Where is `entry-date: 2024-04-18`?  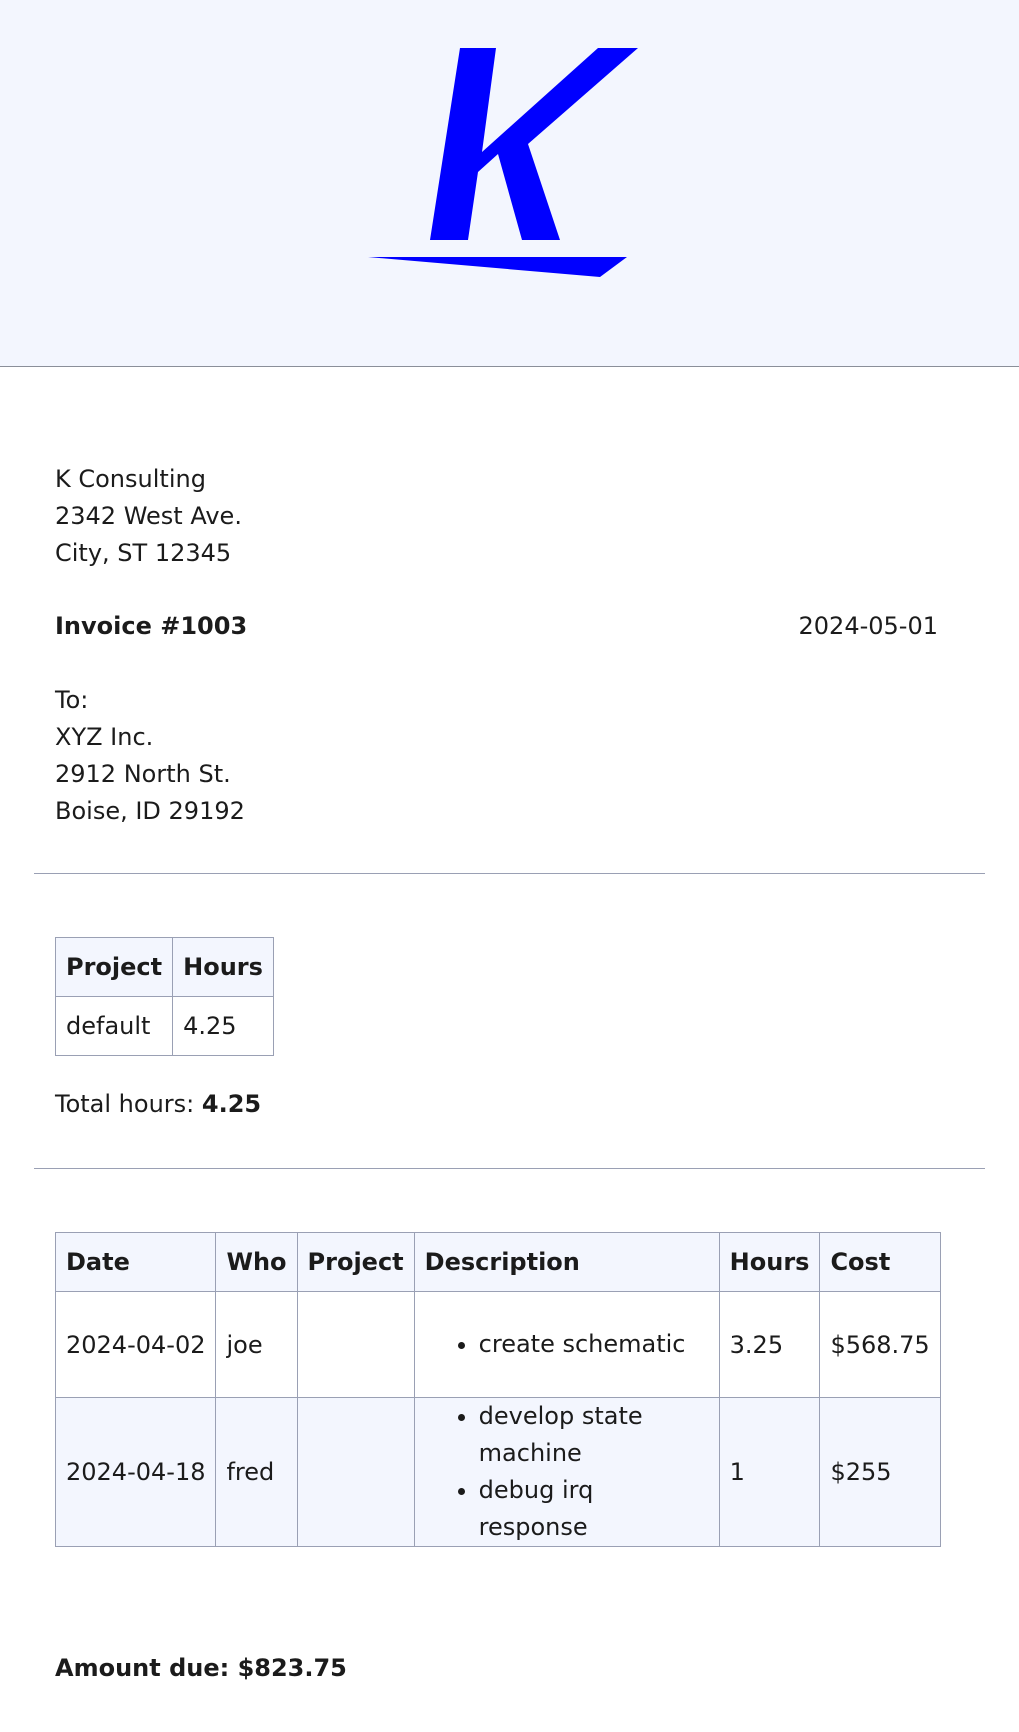
entry-date: 2024-04-18 is located at coordinates (135, 1472).